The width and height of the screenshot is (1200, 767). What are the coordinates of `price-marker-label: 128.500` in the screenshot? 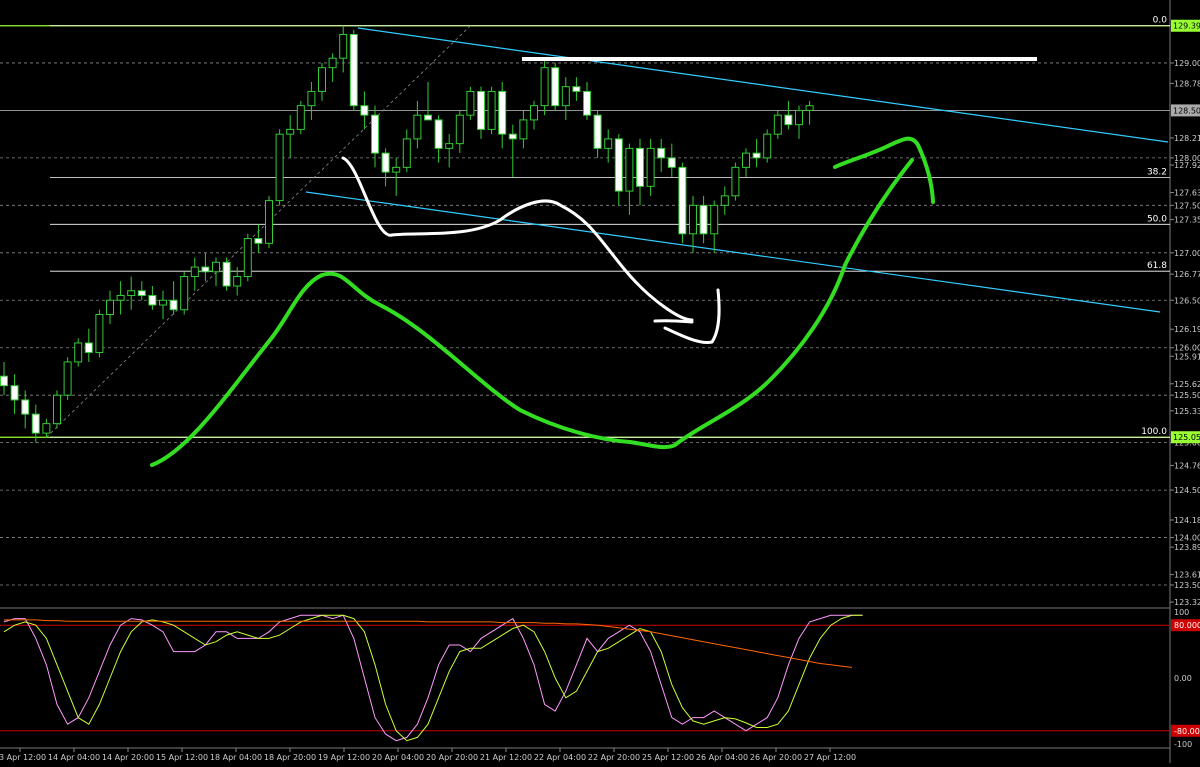 It's located at (1186, 110).